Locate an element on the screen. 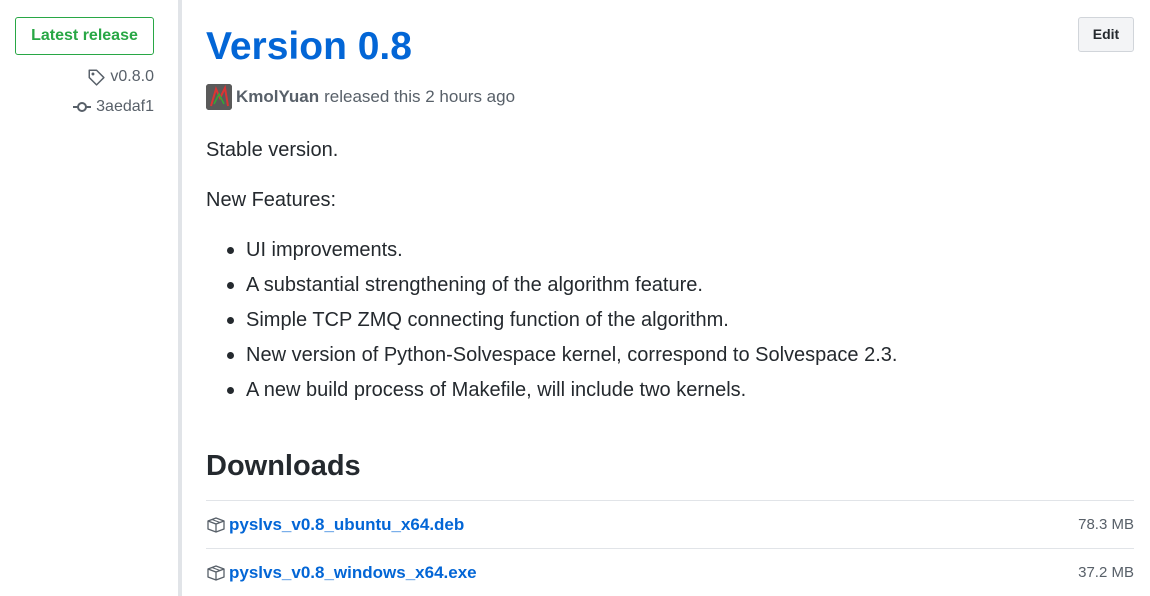  download-size: 37.2 MB is located at coordinates (1106, 572).